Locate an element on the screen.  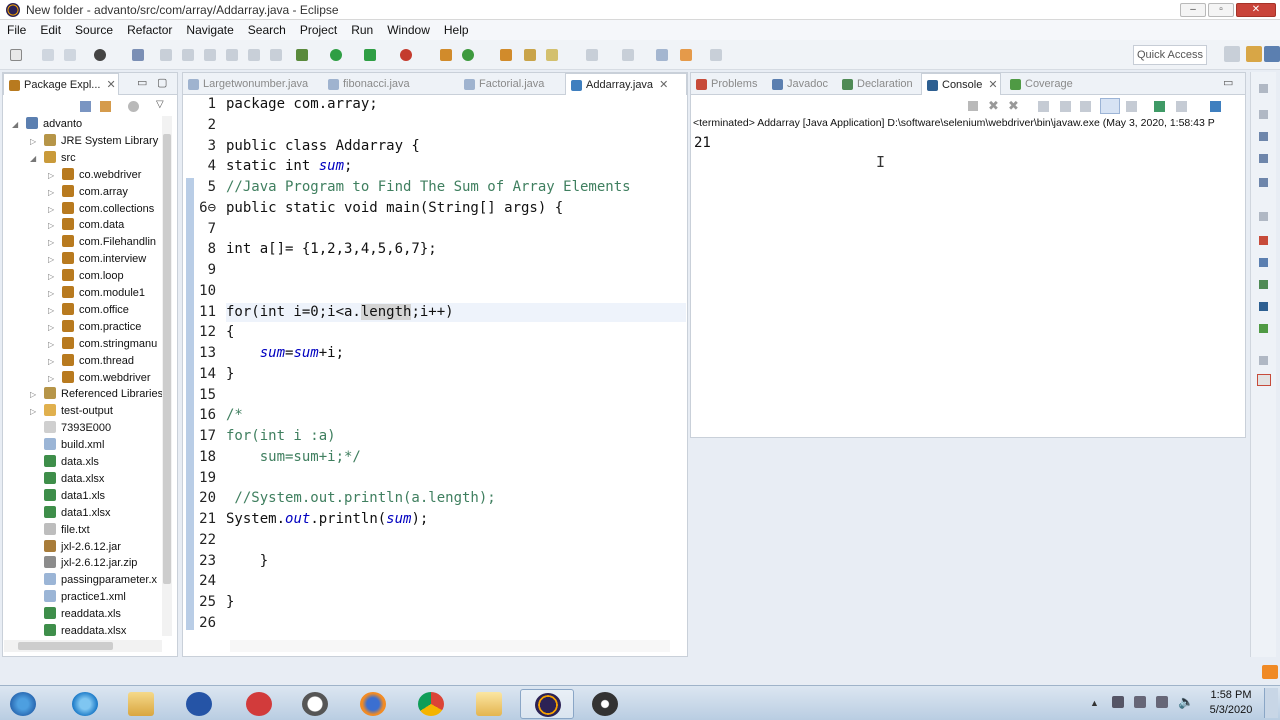
tab-coverage: Coverage is located at coordinates (1045, 84).